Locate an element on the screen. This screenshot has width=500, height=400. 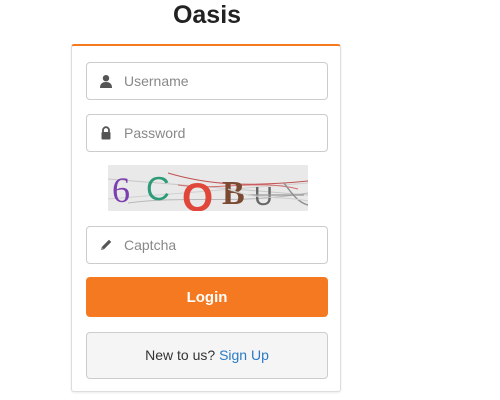
signup-prompt-text: New to us? is located at coordinates (182, 355).